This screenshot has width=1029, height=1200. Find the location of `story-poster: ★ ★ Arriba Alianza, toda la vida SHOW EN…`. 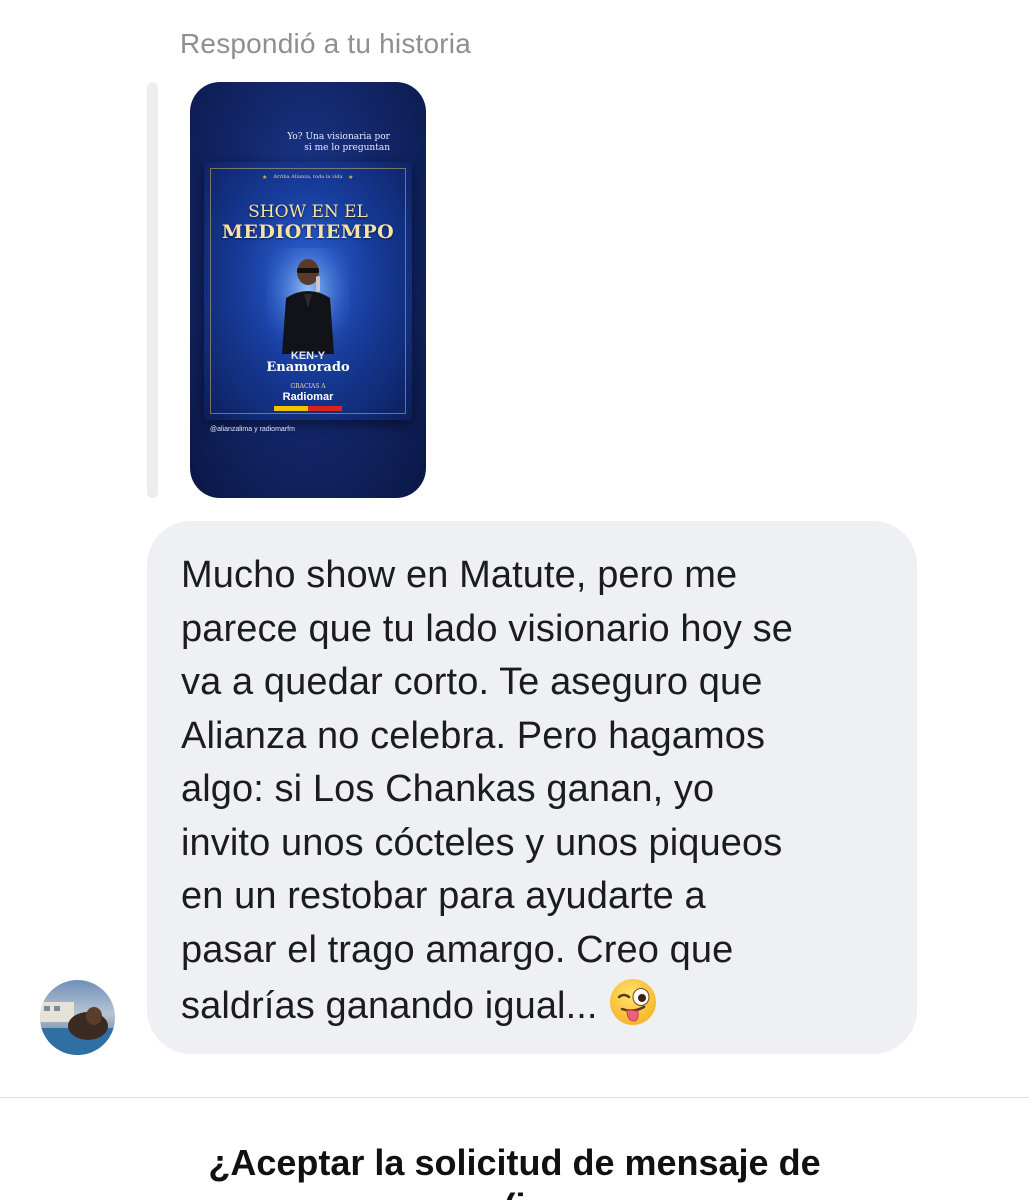

story-poster: ★ ★ Arriba Alianza, toda la vida SHOW EN… is located at coordinates (308, 291).